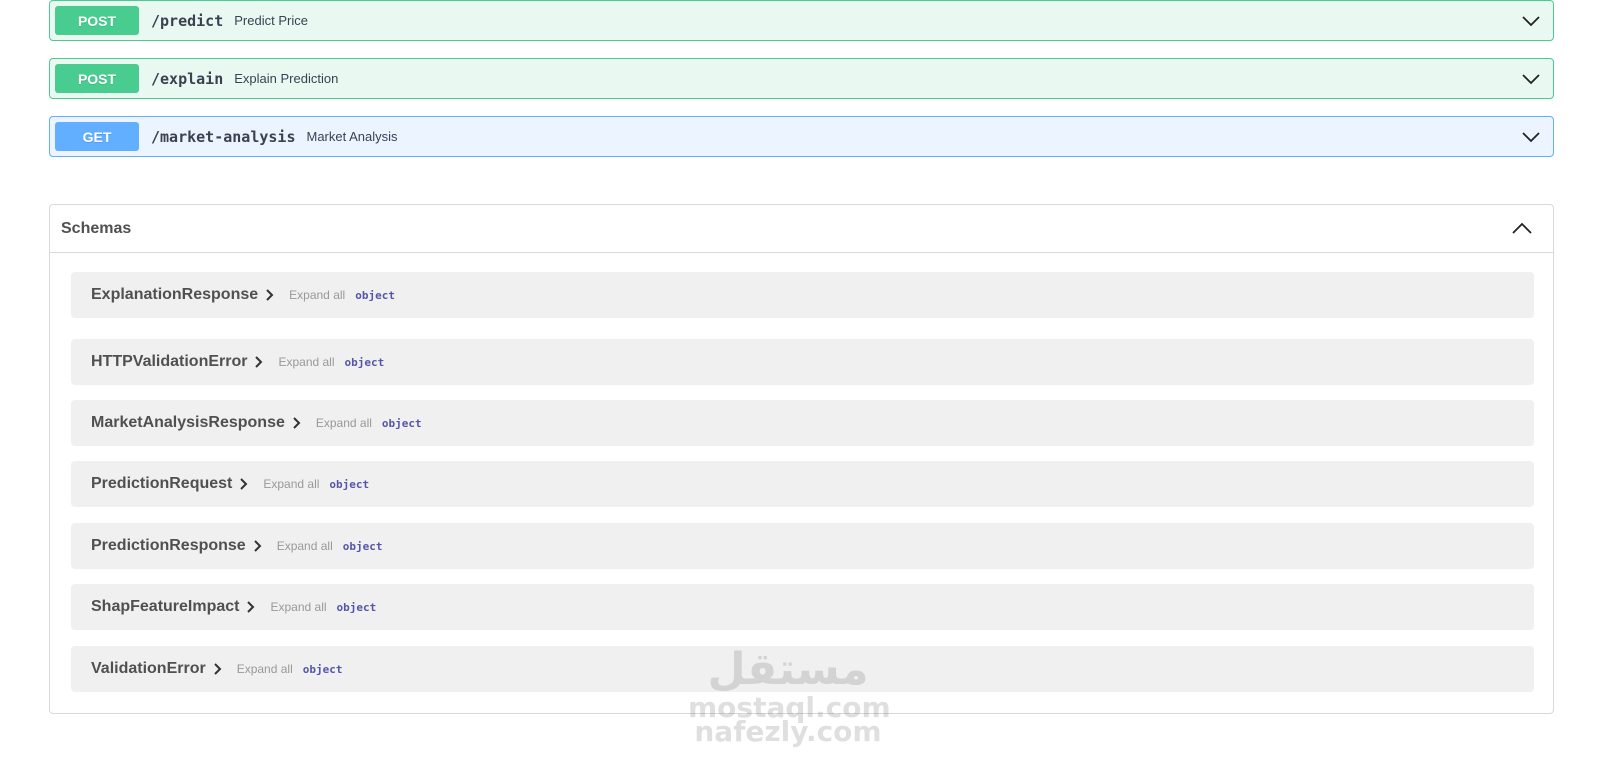  Describe the element at coordinates (97, 136) in the screenshot. I see `method-badge: GET` at that location.